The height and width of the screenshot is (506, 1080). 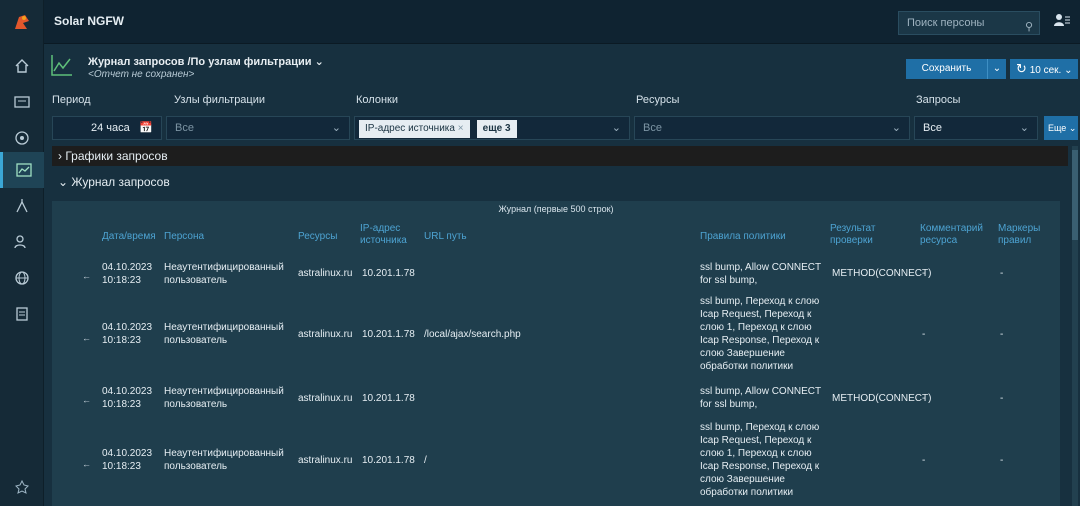 I want to click on col-header-datetime: Дата/время, so click(x=129, y=237).